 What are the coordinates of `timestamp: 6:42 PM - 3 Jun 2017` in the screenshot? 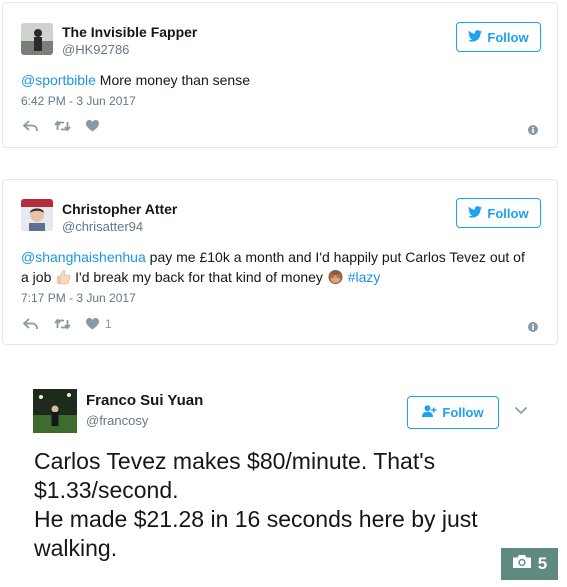 It's located at (78, 101).